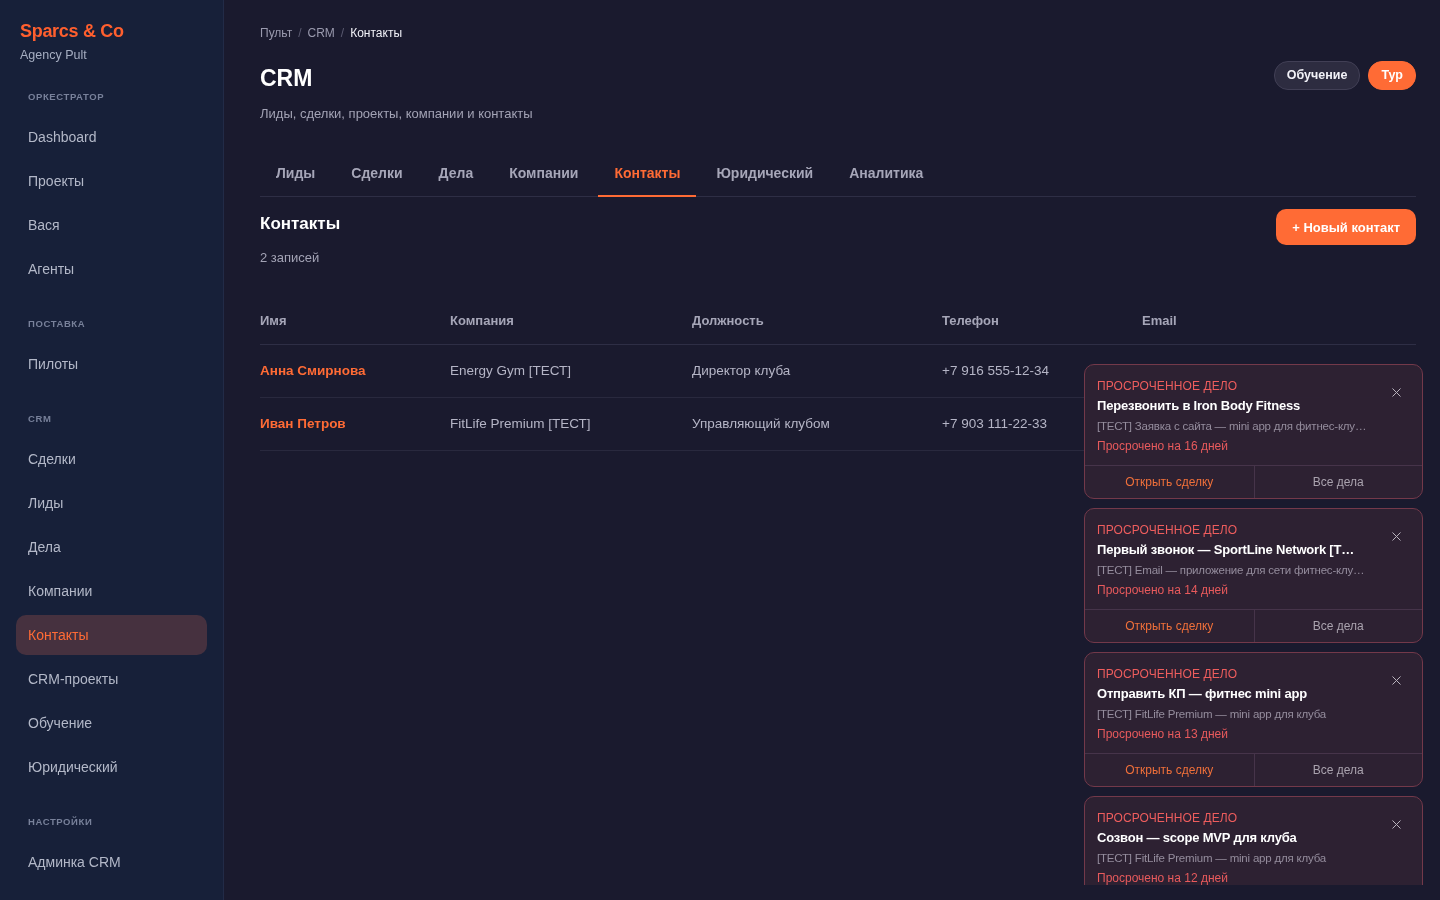 This screenshot has width=1440, height=900. I want to click on contact-name-link: Иван Петров, so click(303, 423).